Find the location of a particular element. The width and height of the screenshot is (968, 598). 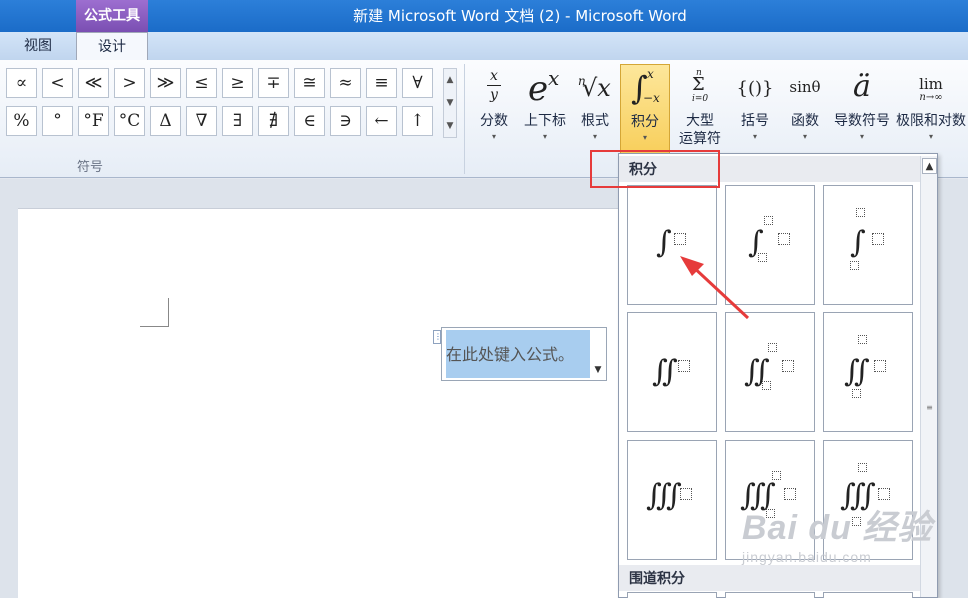

ribbon-tab-row: 视图 设计 is located at coordinates (484, 46).